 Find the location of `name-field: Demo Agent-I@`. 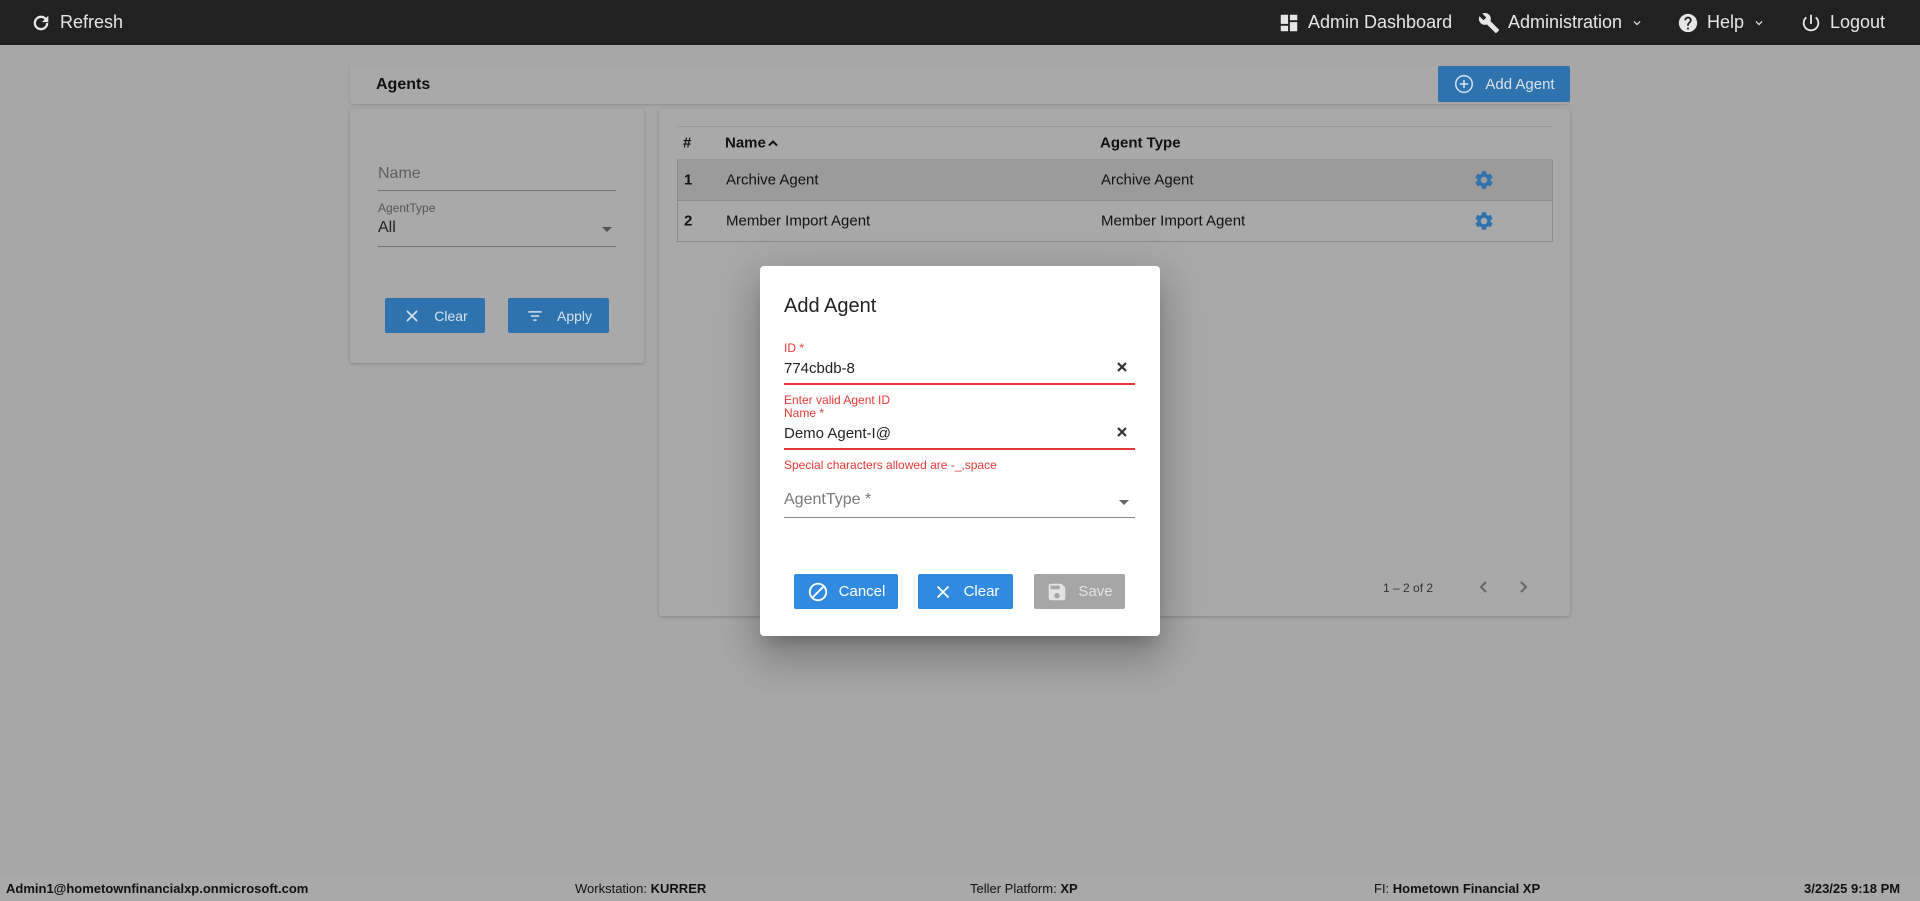

name-field: Demo Agent-I@ is located at coordinates (959, 437).